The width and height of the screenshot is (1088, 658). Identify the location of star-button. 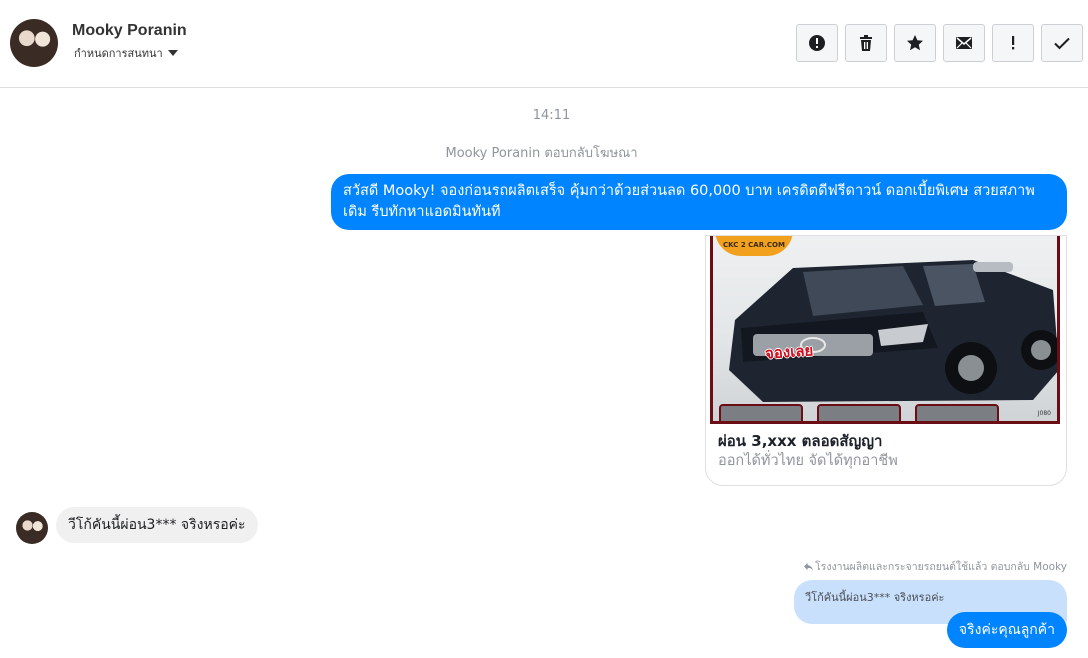
(915, 43).